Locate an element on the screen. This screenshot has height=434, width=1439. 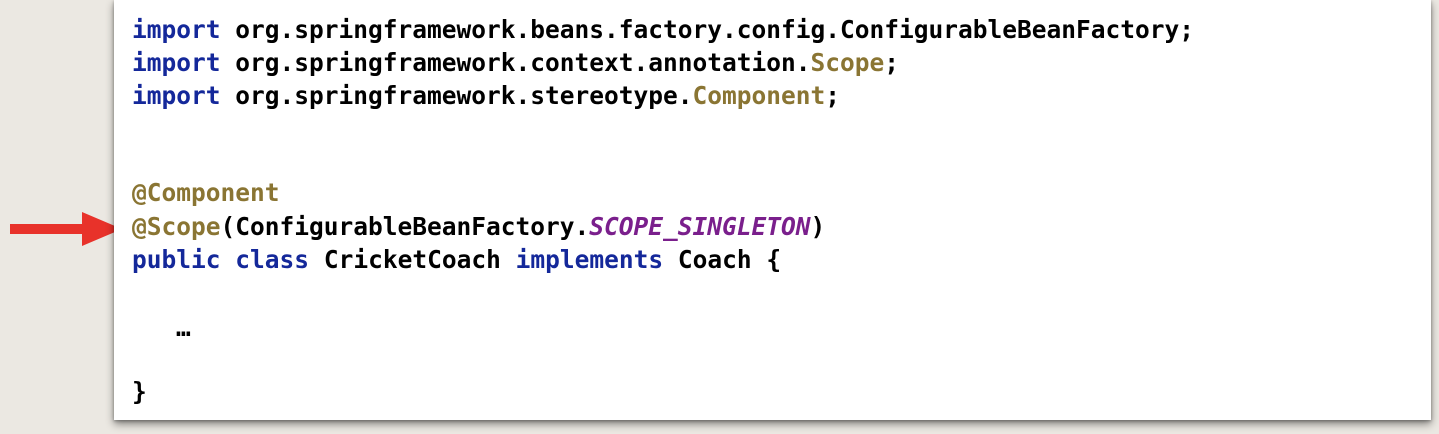
close-paren: ) is located at coordinates (818, 226).